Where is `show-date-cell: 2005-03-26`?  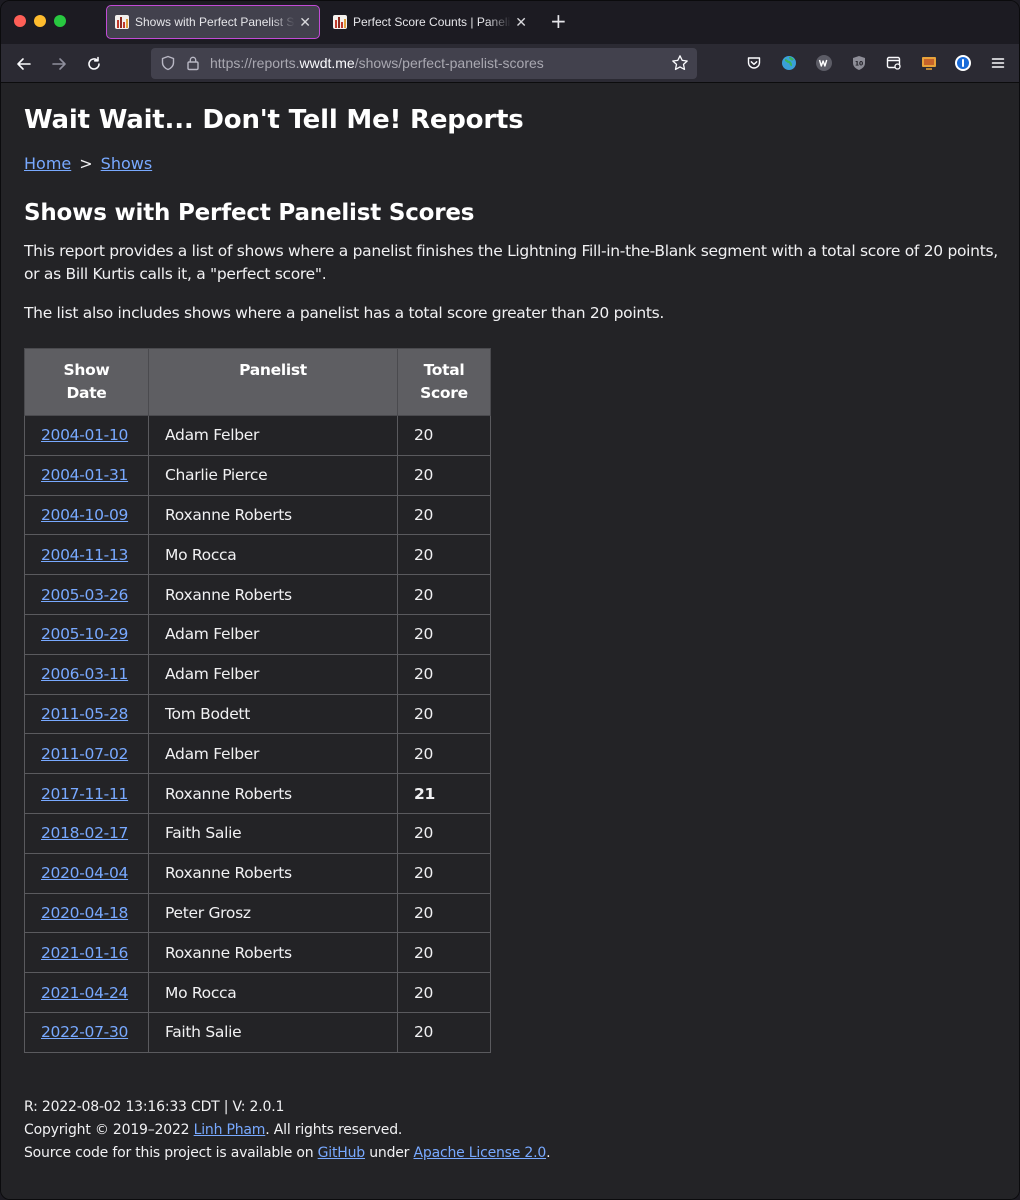
show-date-cell: 2005-03-26 is located at coordinates (86, 594).